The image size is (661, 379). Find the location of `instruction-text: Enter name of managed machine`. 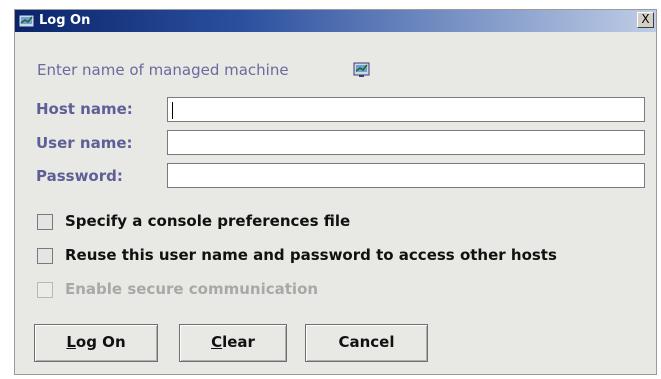

instruction-text: Enter name of managed machine is located at coordinates (163, 70).